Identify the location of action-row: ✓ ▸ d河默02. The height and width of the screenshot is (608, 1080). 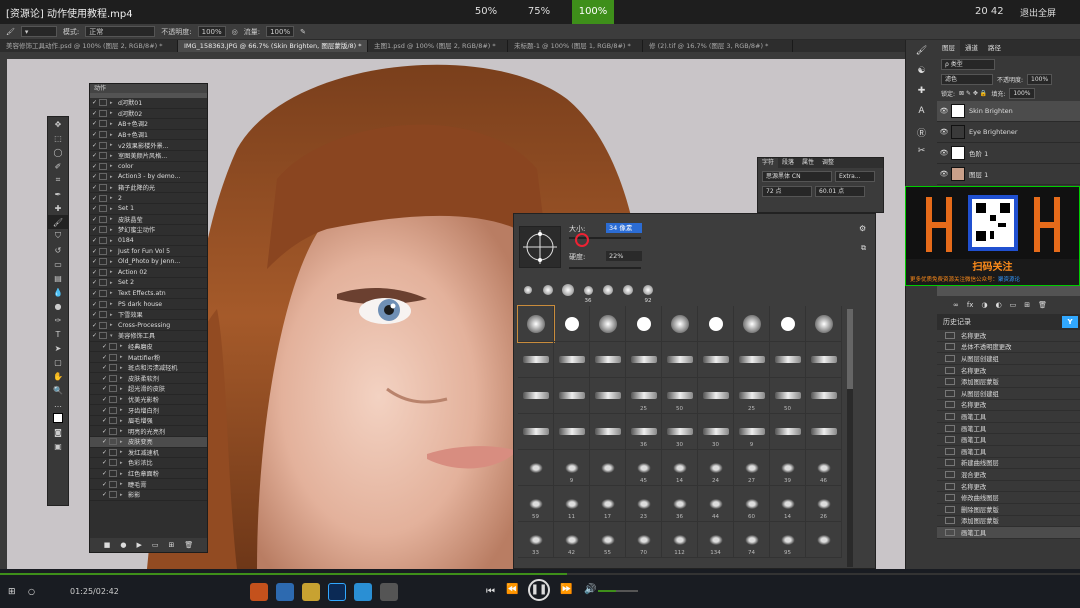
(148, 114).